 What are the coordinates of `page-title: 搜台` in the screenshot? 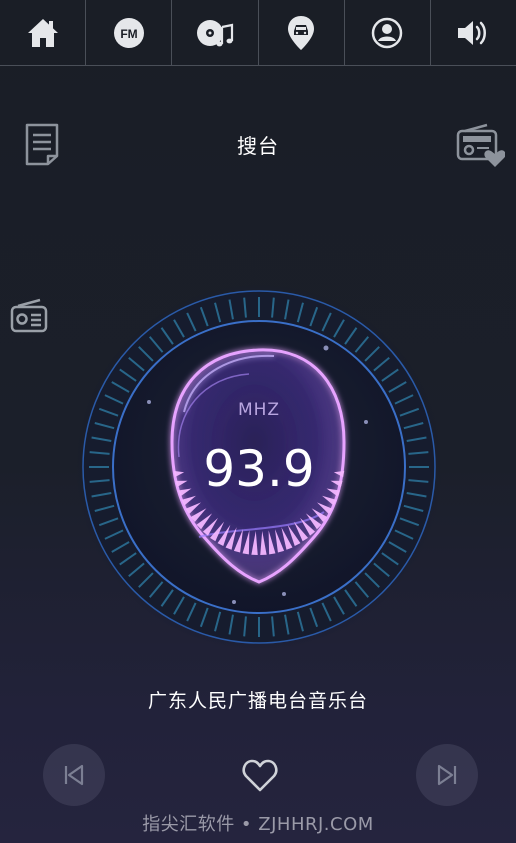 It's located at (258, 146).